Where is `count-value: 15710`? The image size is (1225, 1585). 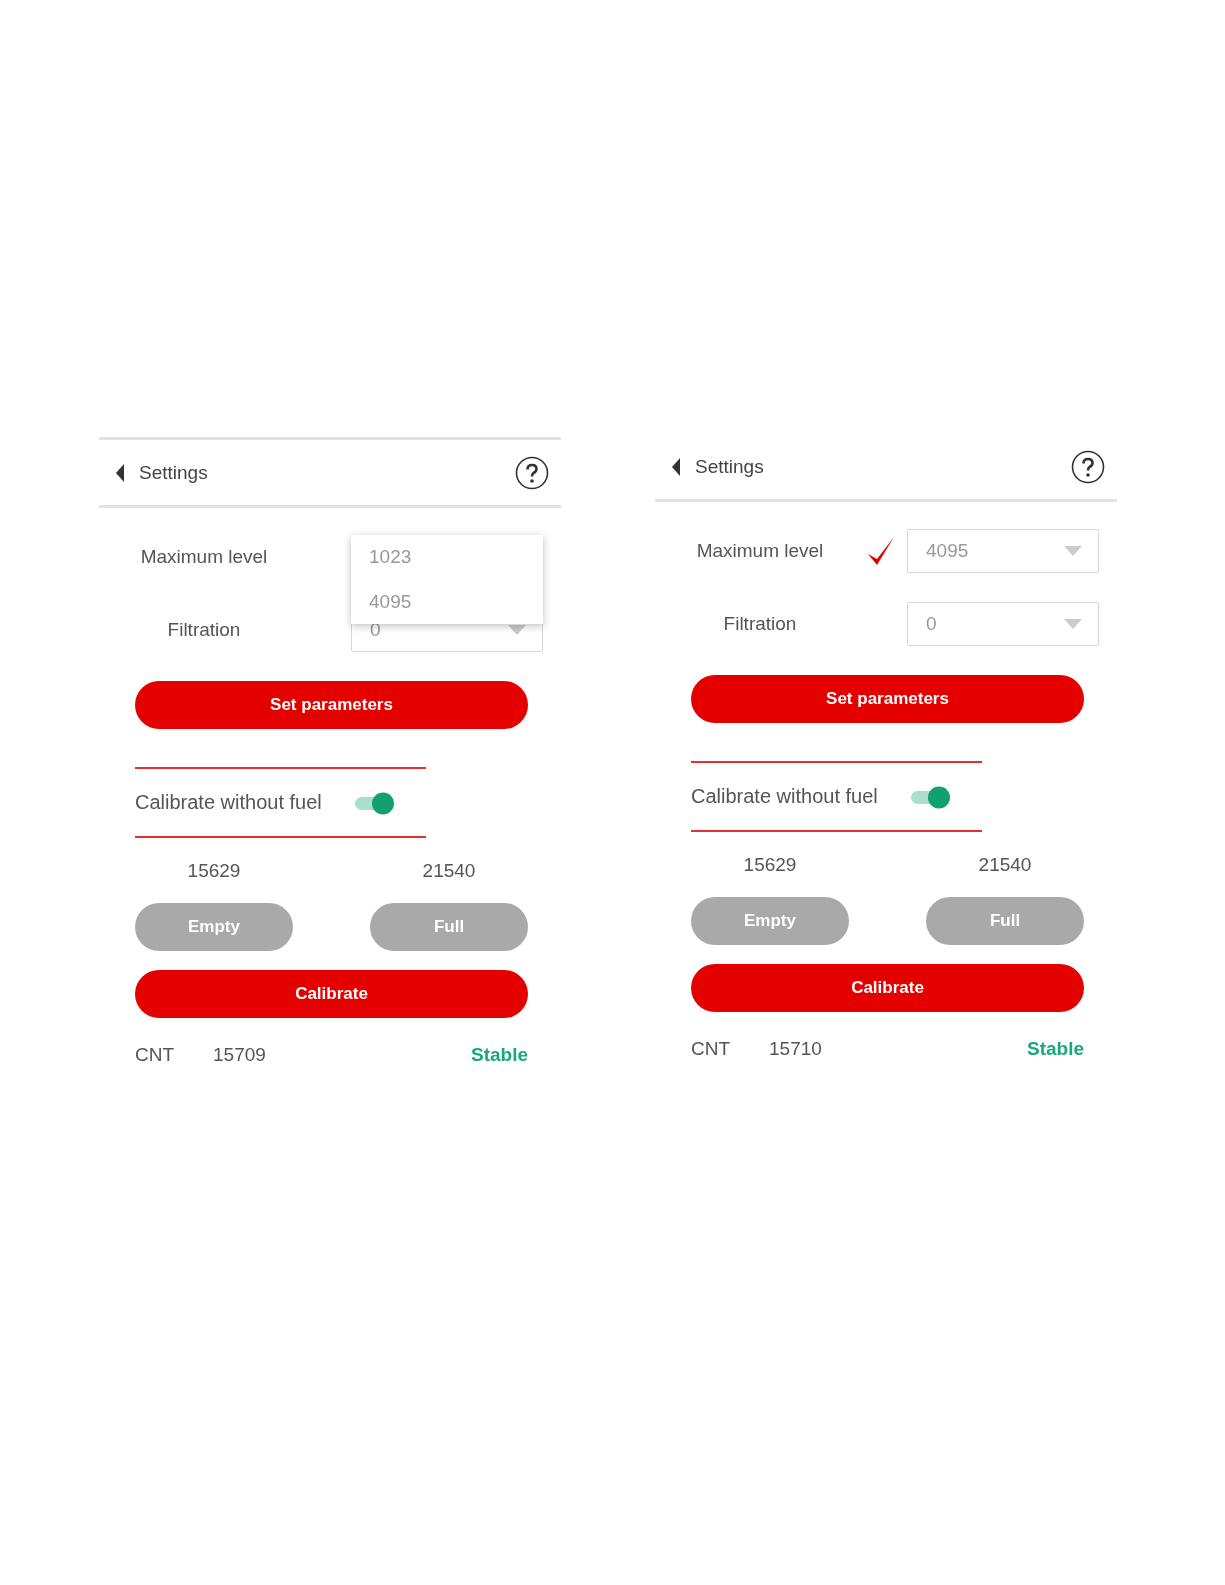 count-value: 15710 is located at coordinates (795, 1049).